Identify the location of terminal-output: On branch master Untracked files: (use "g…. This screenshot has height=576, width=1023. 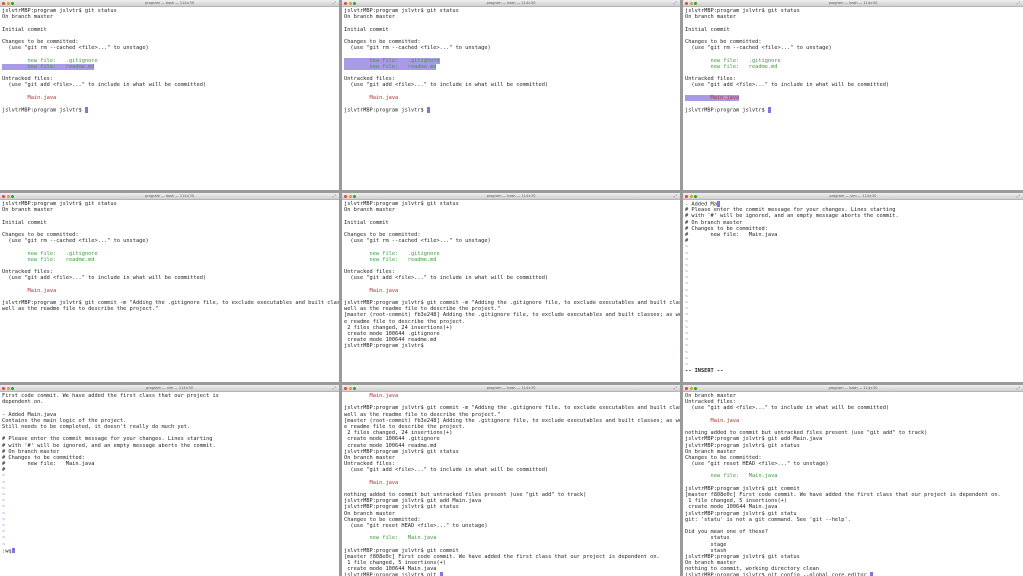
(853, 484).